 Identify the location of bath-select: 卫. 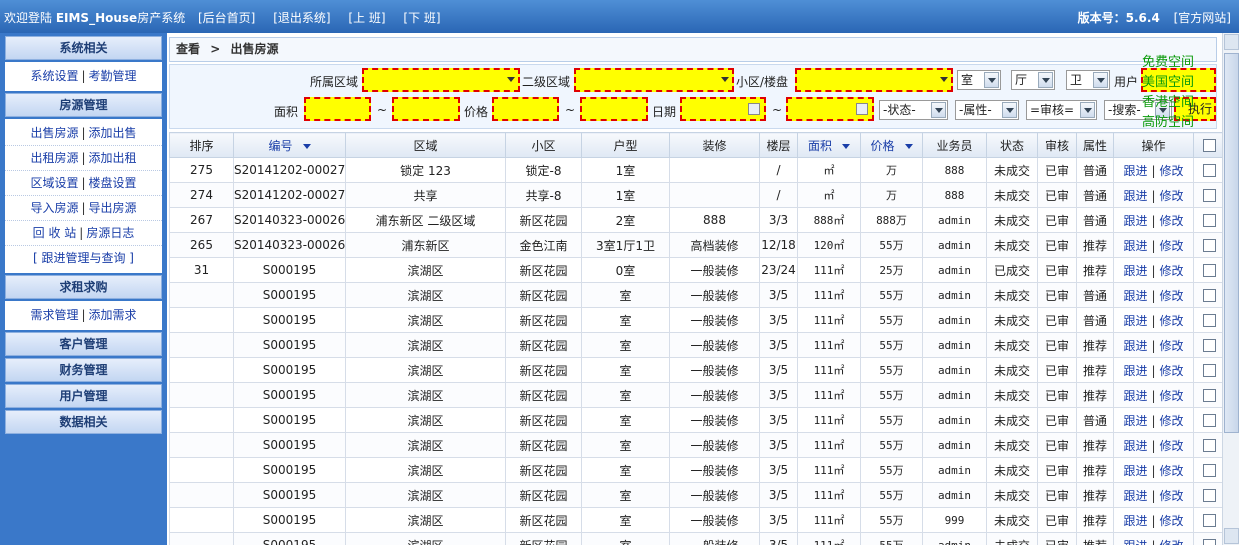
(1088, 80).